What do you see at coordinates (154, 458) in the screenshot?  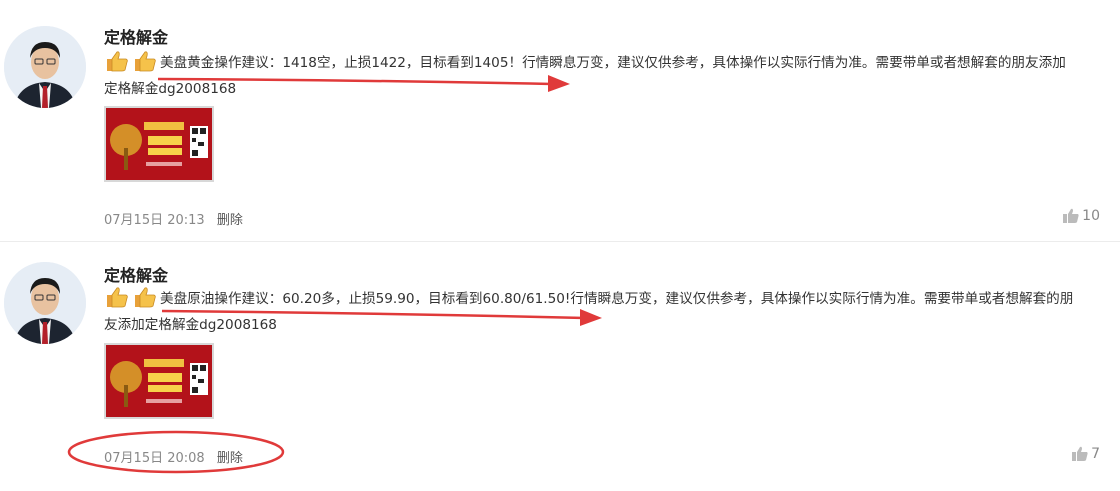 I see `post-timestamp: 07月15日 20:08` at bounding box center [154, 458].